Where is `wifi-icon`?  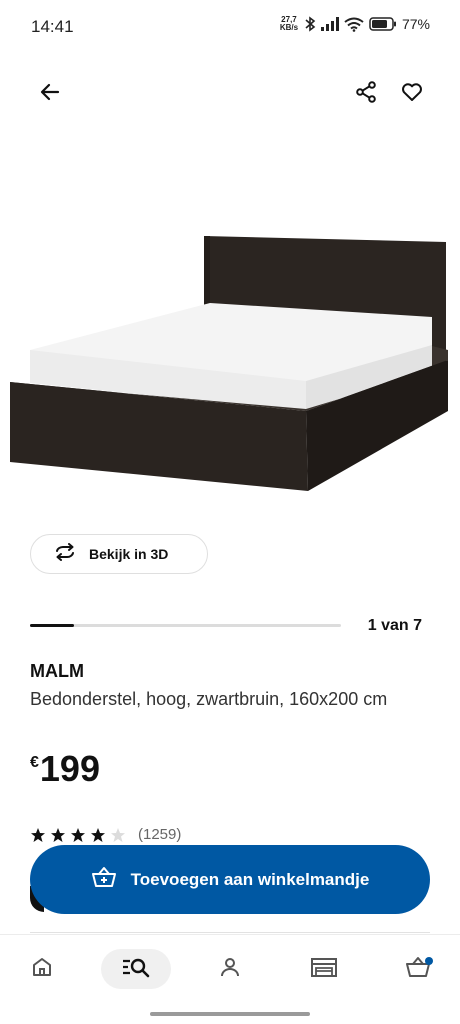
wifi-icon is located at coordinates (354, 24).